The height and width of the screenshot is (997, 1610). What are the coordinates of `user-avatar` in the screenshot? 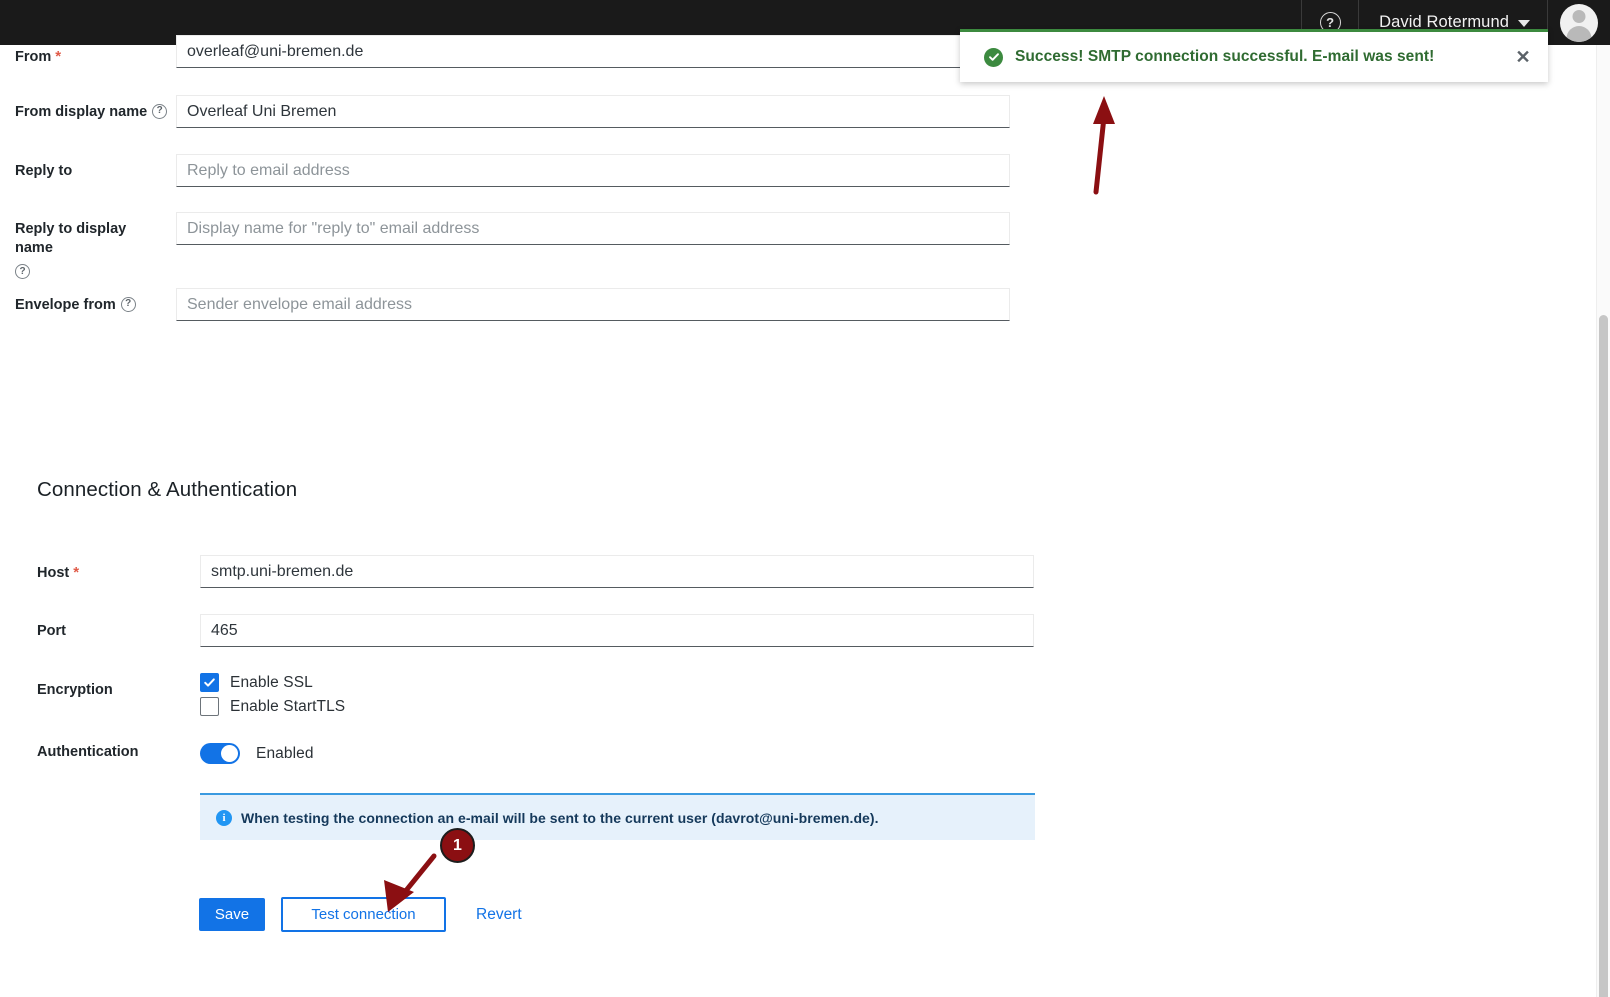 It's located at (1579, 22).